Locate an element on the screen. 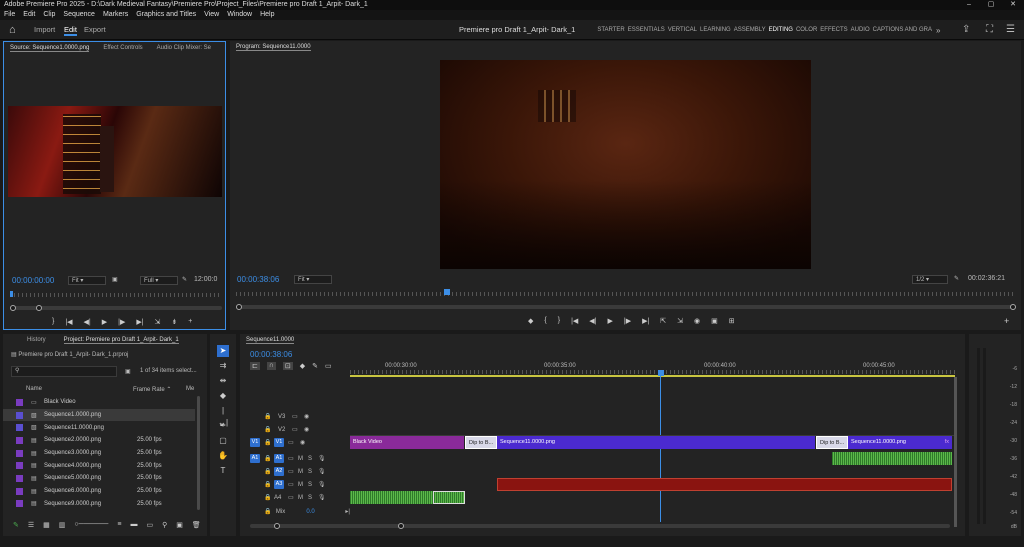 Image resolution: width=1024 pixels, height=547 pixels. eye-icon: ◉ is located at coordinates (302, 442).